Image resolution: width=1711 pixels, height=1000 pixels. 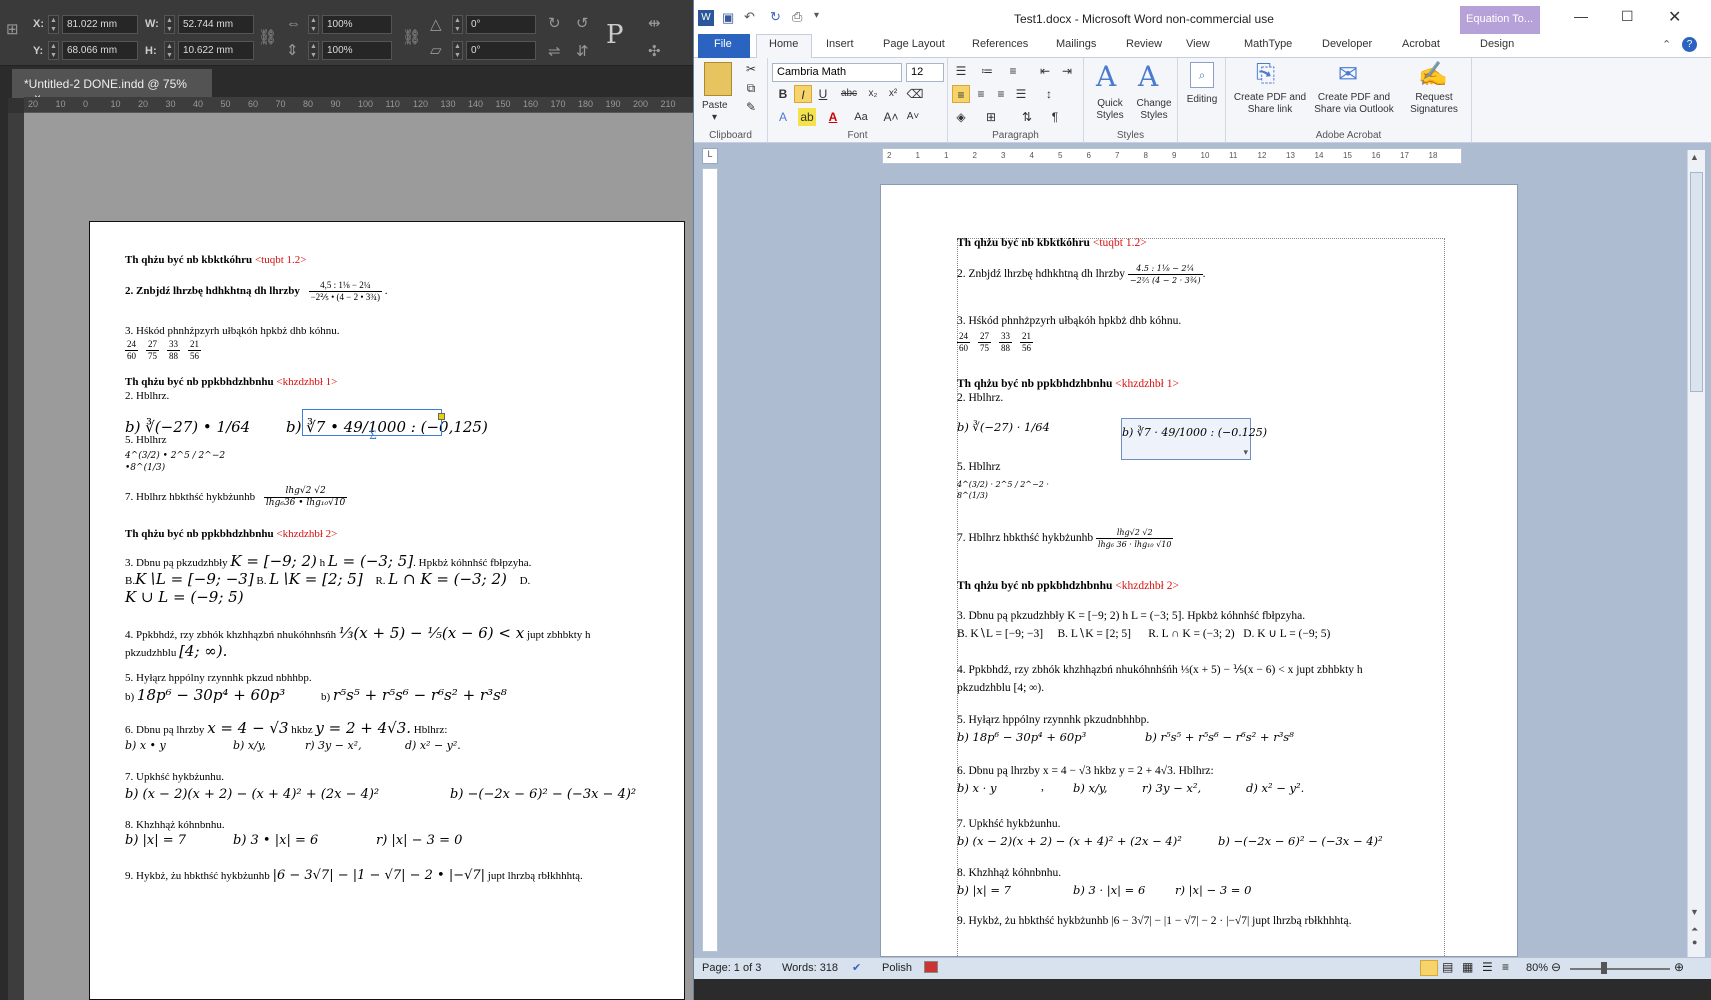 What do you see at coordinates (1354, 104) in the screenshot?
I see `create-pdf-outlook-button: Create PDF and Share via Outlook` at bounding box center [1354, 104].